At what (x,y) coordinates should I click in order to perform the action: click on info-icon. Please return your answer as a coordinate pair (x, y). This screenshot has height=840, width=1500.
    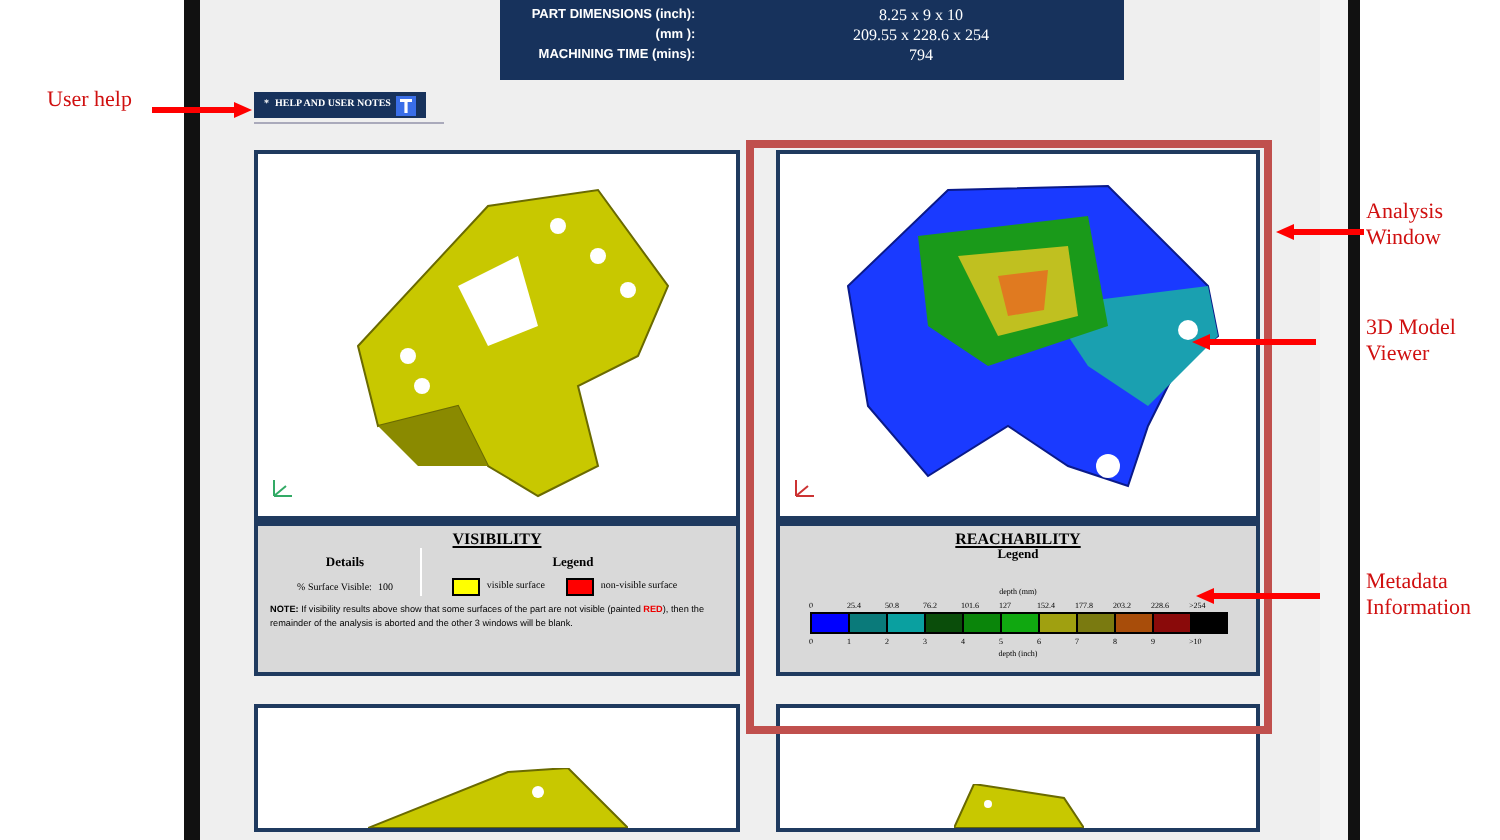
    Looking at the image, I should click on (406, 105).